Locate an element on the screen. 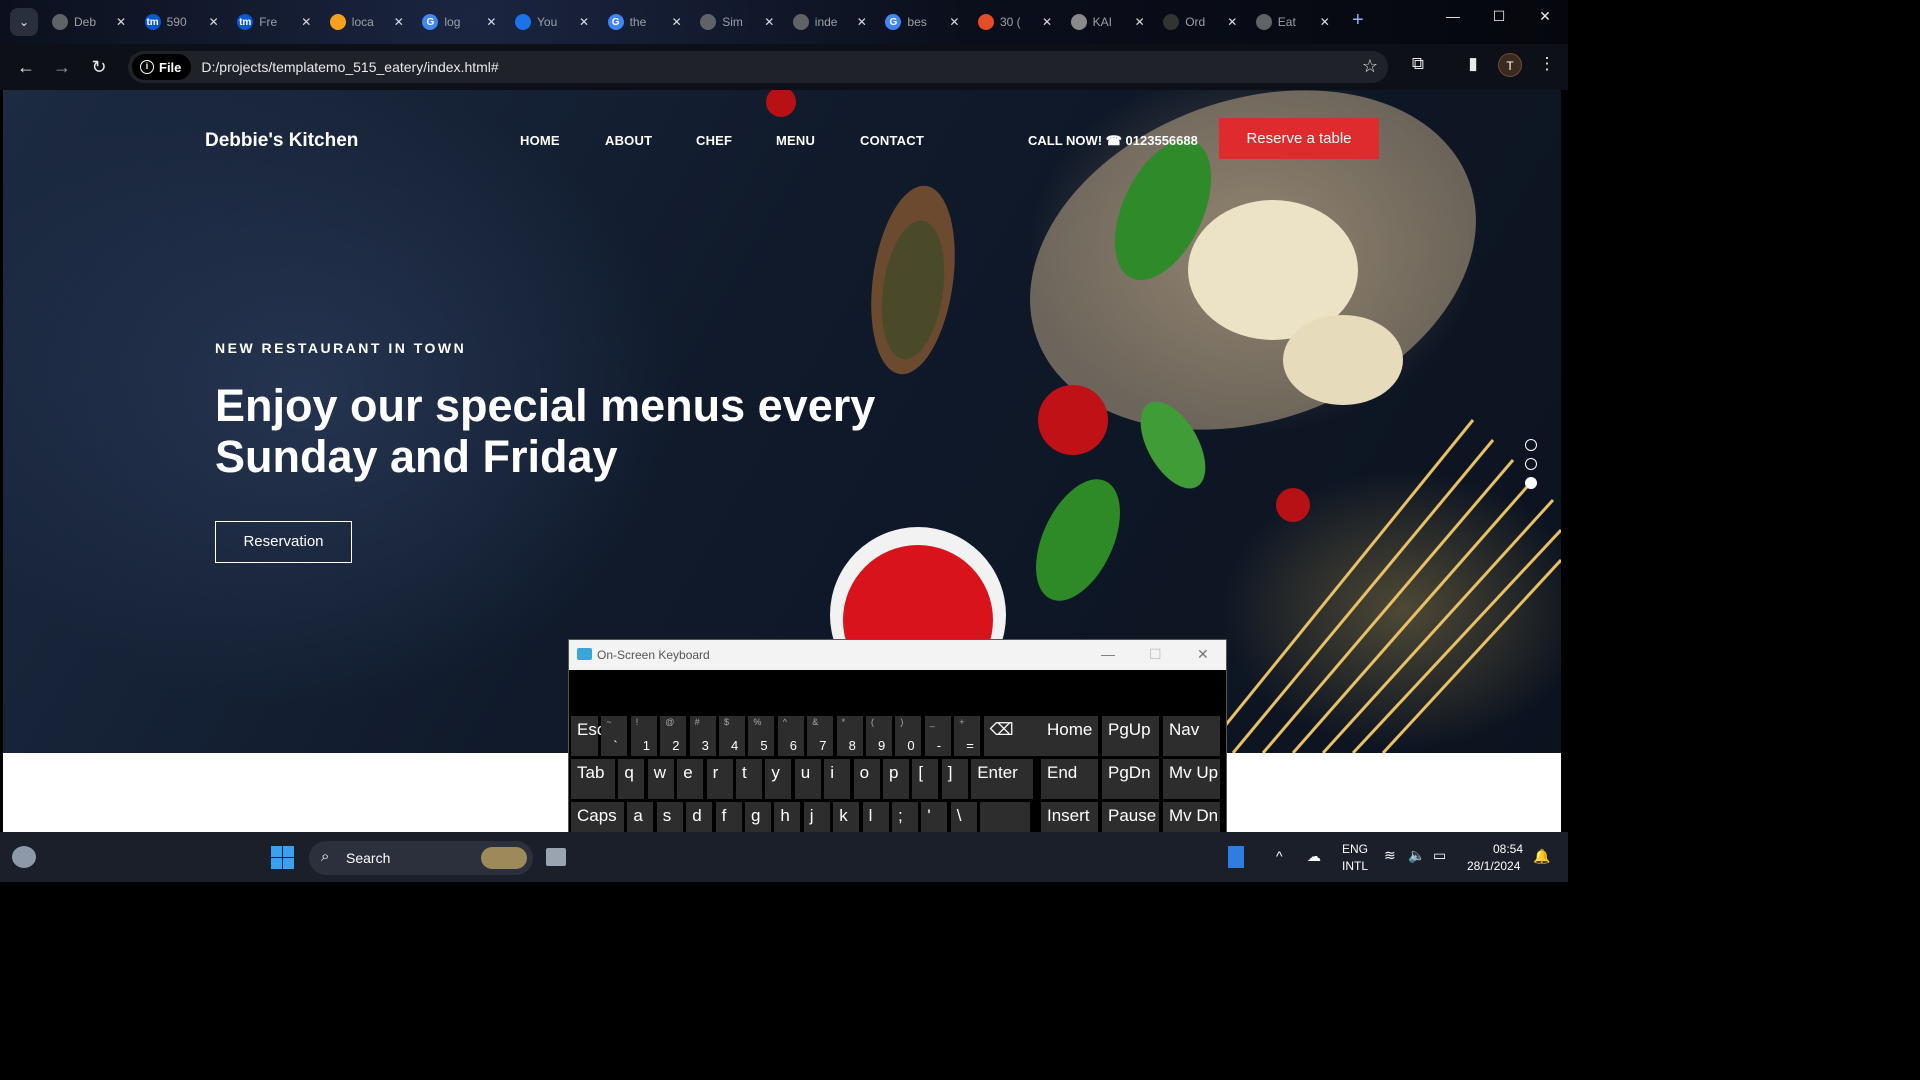  key: u is located at coordinates (807, 779).